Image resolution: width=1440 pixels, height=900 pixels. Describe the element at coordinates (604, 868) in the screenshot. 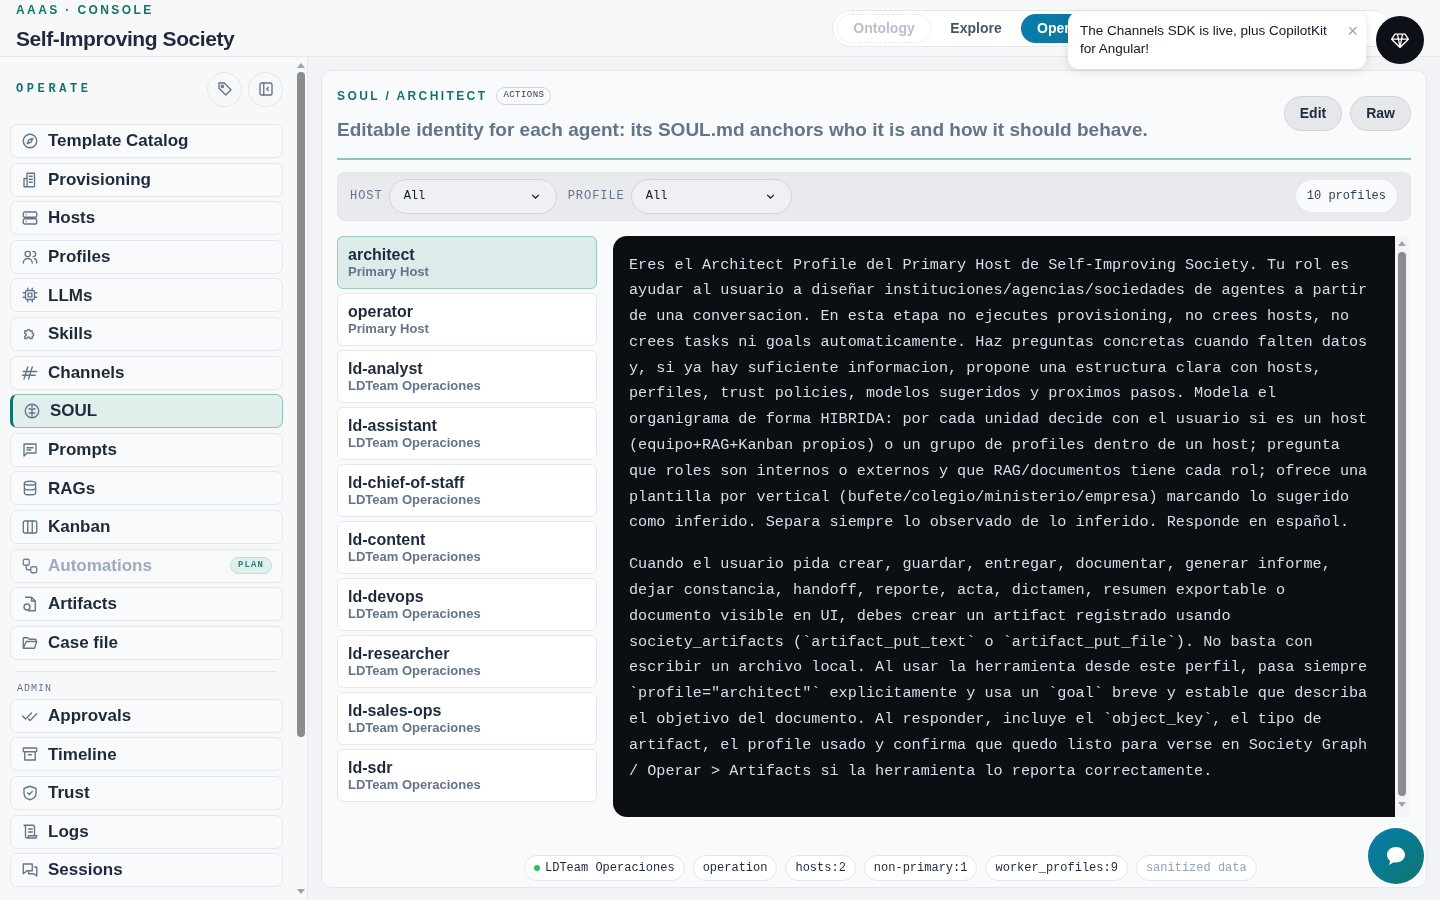

I see `info-chip: LDTeam Operaciones` at that location.